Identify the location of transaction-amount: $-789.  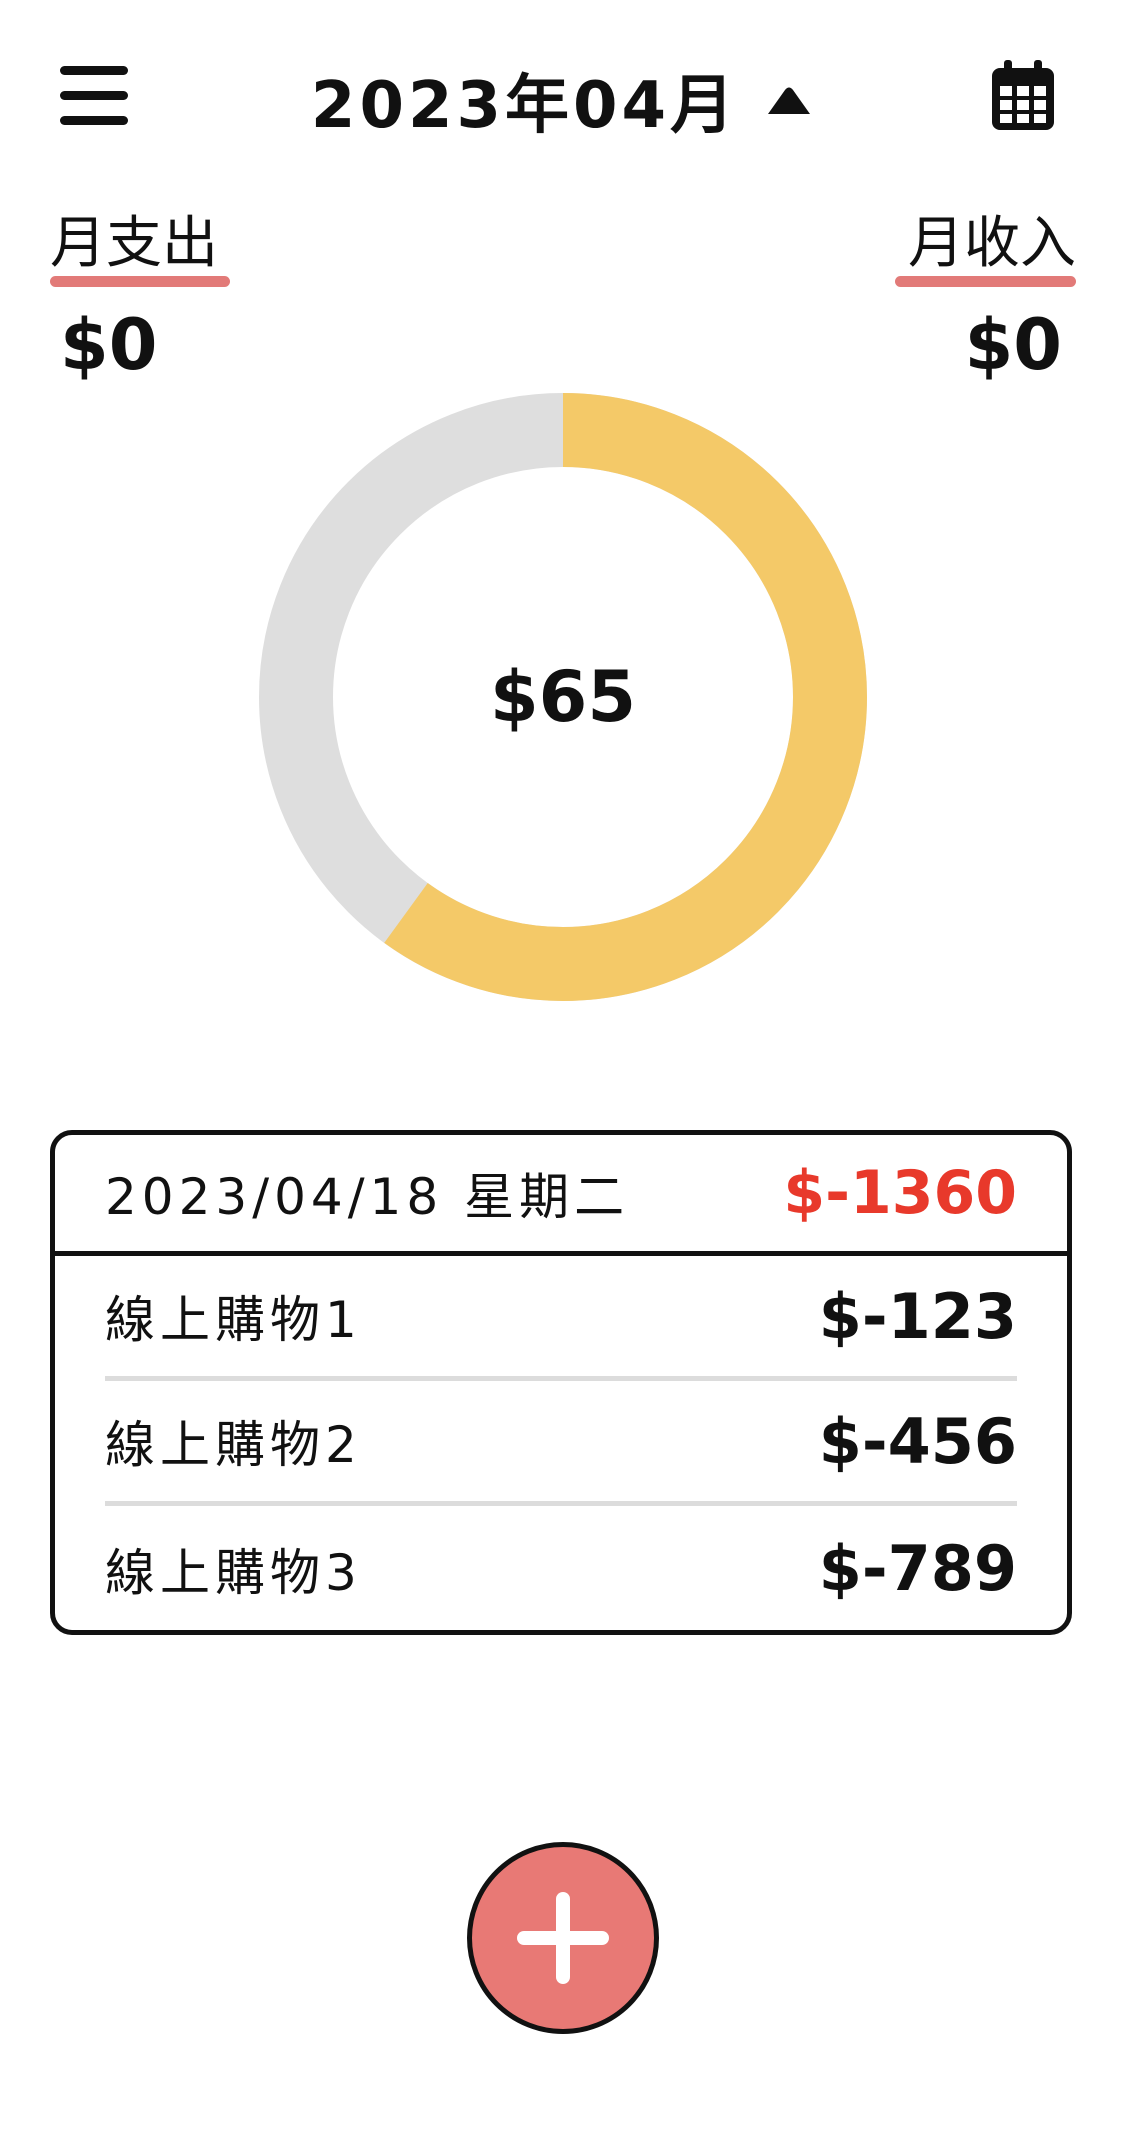
(917, 1568).